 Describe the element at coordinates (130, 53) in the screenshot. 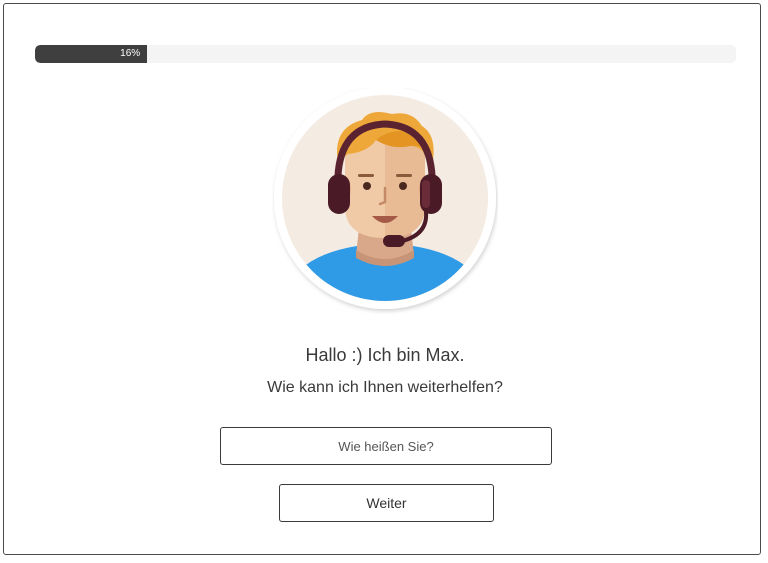

I see `progress-label: 16%` at that location.